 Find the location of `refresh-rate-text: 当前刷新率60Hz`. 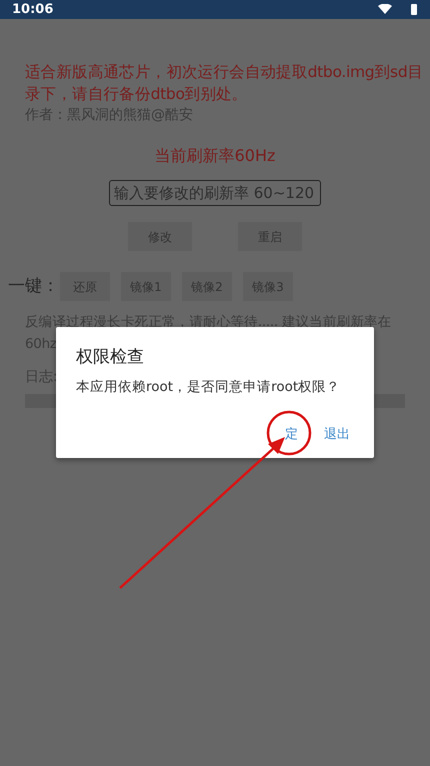

refresh-rate-text: 当前刷新率60Hz is located at coordinates (215, 156).